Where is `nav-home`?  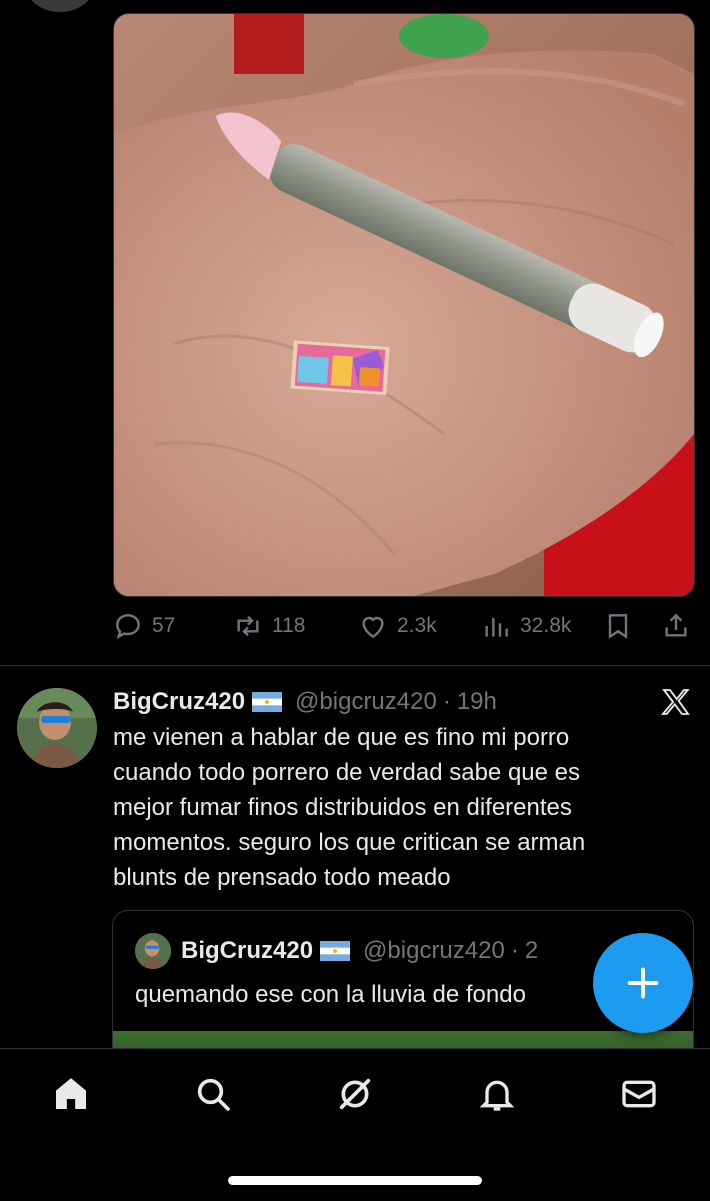 nav-home is located at coordinates (71, 1094).